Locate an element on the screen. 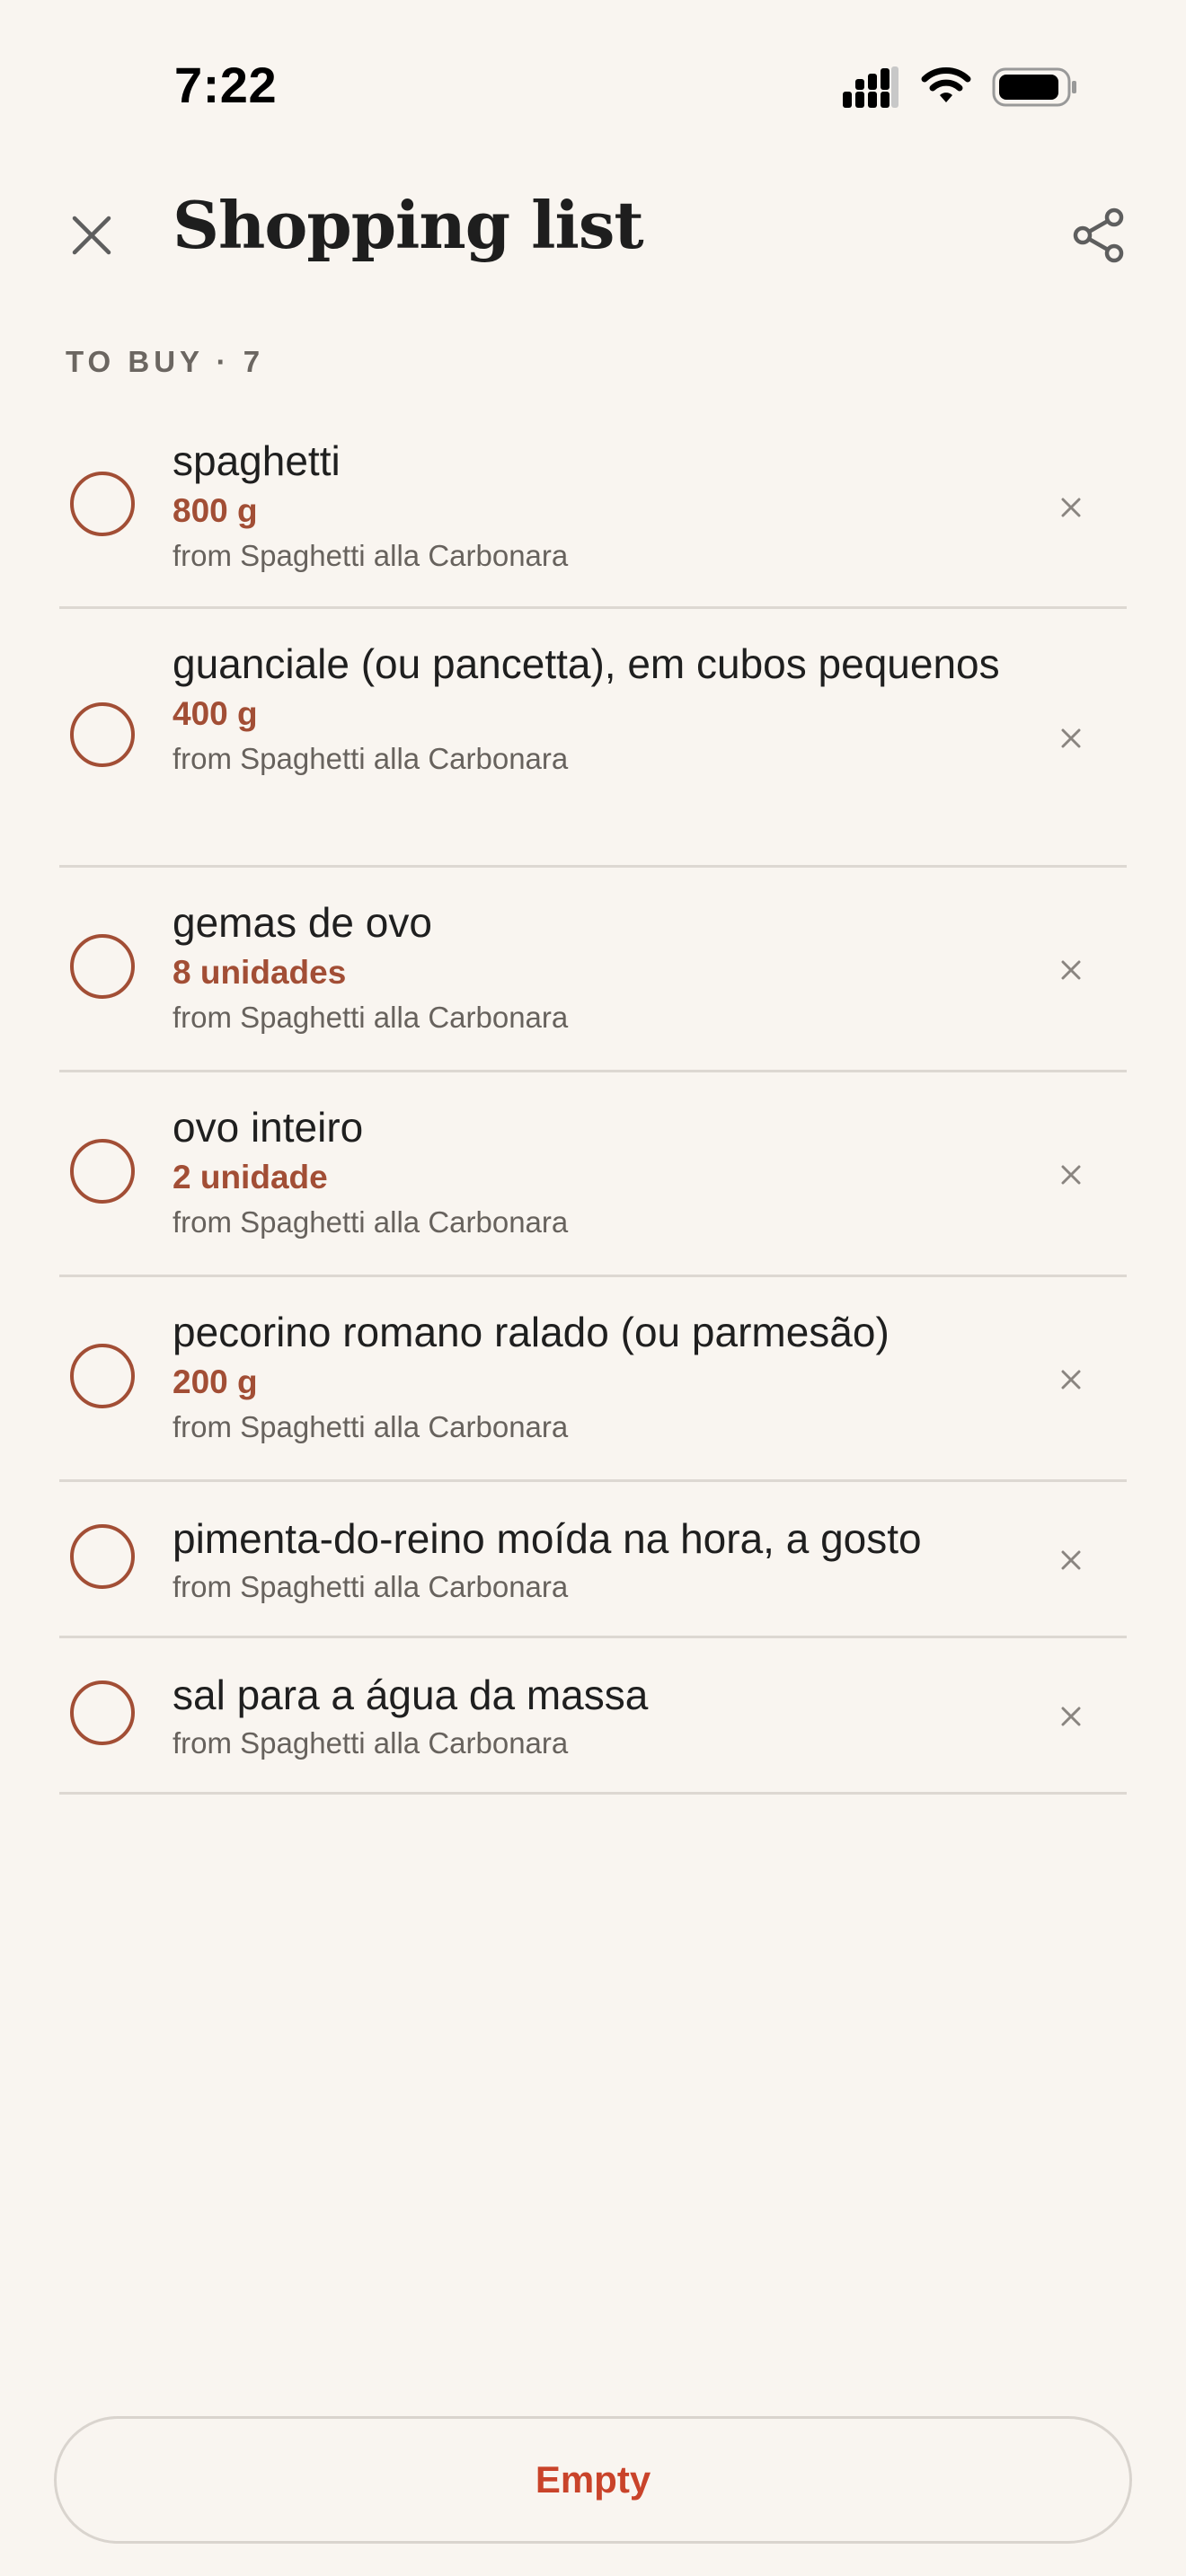 This screenshot has height=2576, width=1186. close-button is located at coordinates (91, 235).